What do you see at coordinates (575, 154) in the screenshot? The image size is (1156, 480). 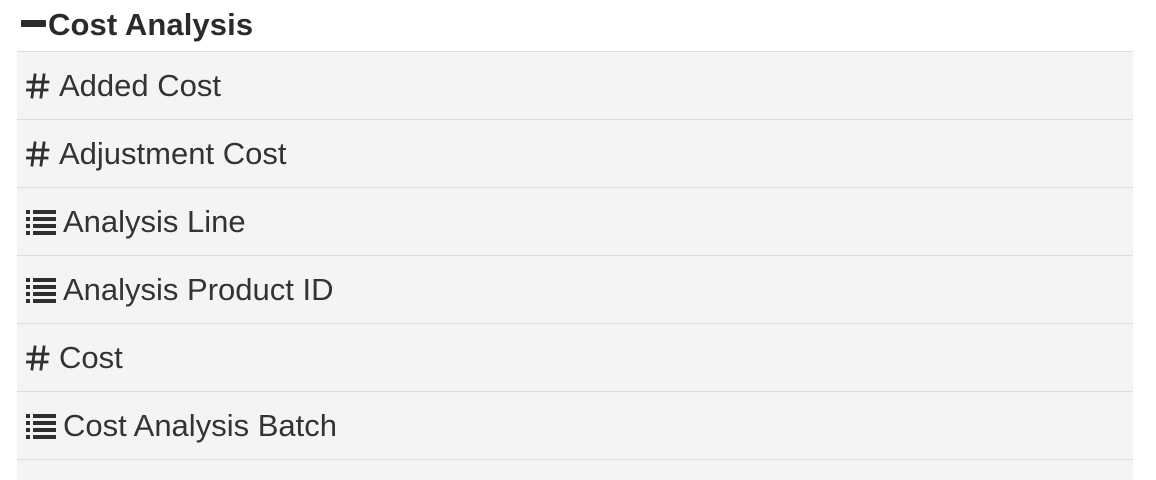 I see `field-item-adjustment-cost: Adjustment Cost` at bounding box center [575, 154].